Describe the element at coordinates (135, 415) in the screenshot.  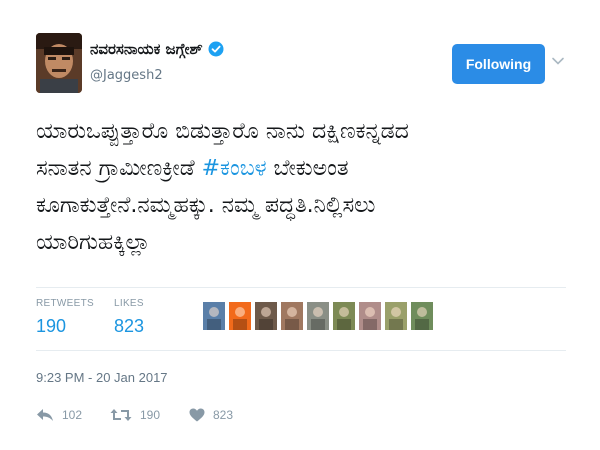
I see `retweet-action: 190` at that location.